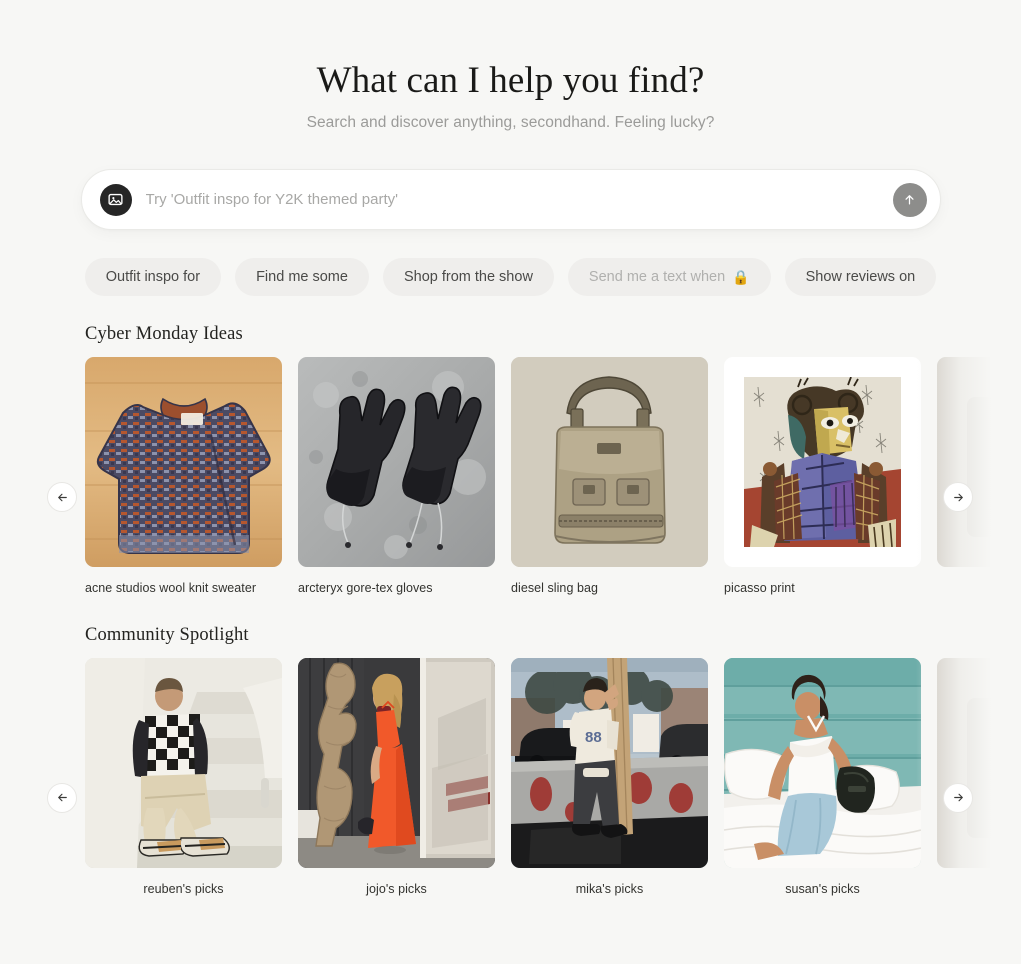 The image size is (1021, 964). What do you see at coordinates (519, 200) in the screenshot?
I see `search-input` at bounding box center [519, 200].